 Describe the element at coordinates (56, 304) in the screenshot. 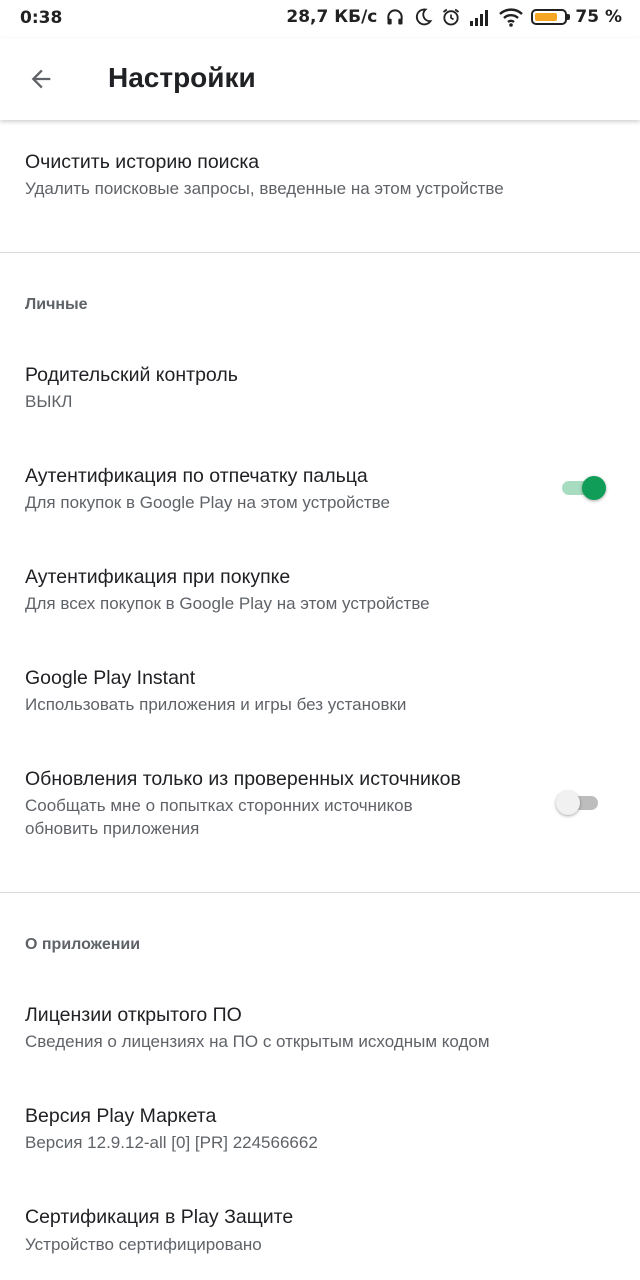

I see `section-header-personal: Личные` at that location.